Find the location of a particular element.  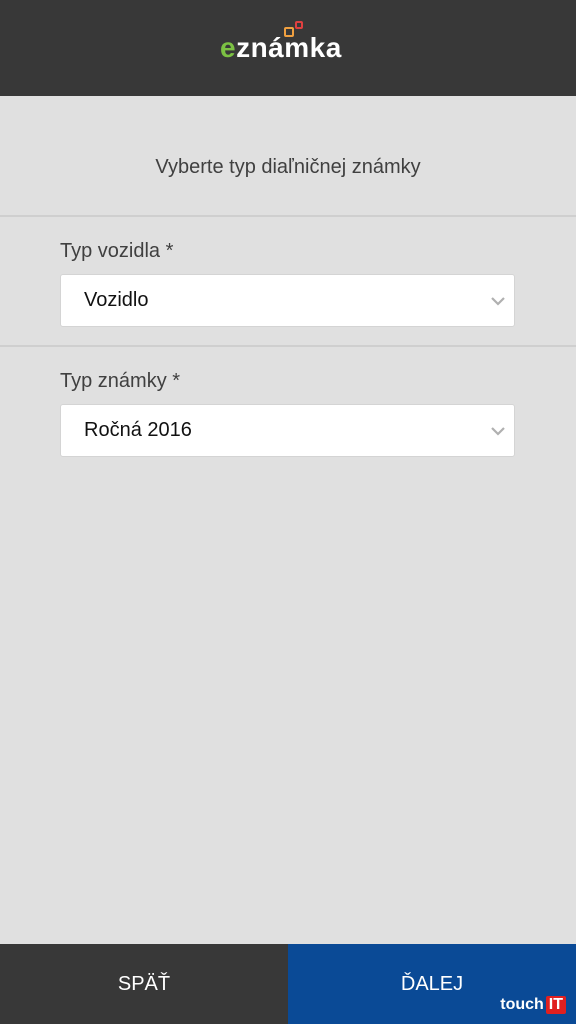

stamp-type-value: Ročná 2016 is located at coordinates (138, 430).